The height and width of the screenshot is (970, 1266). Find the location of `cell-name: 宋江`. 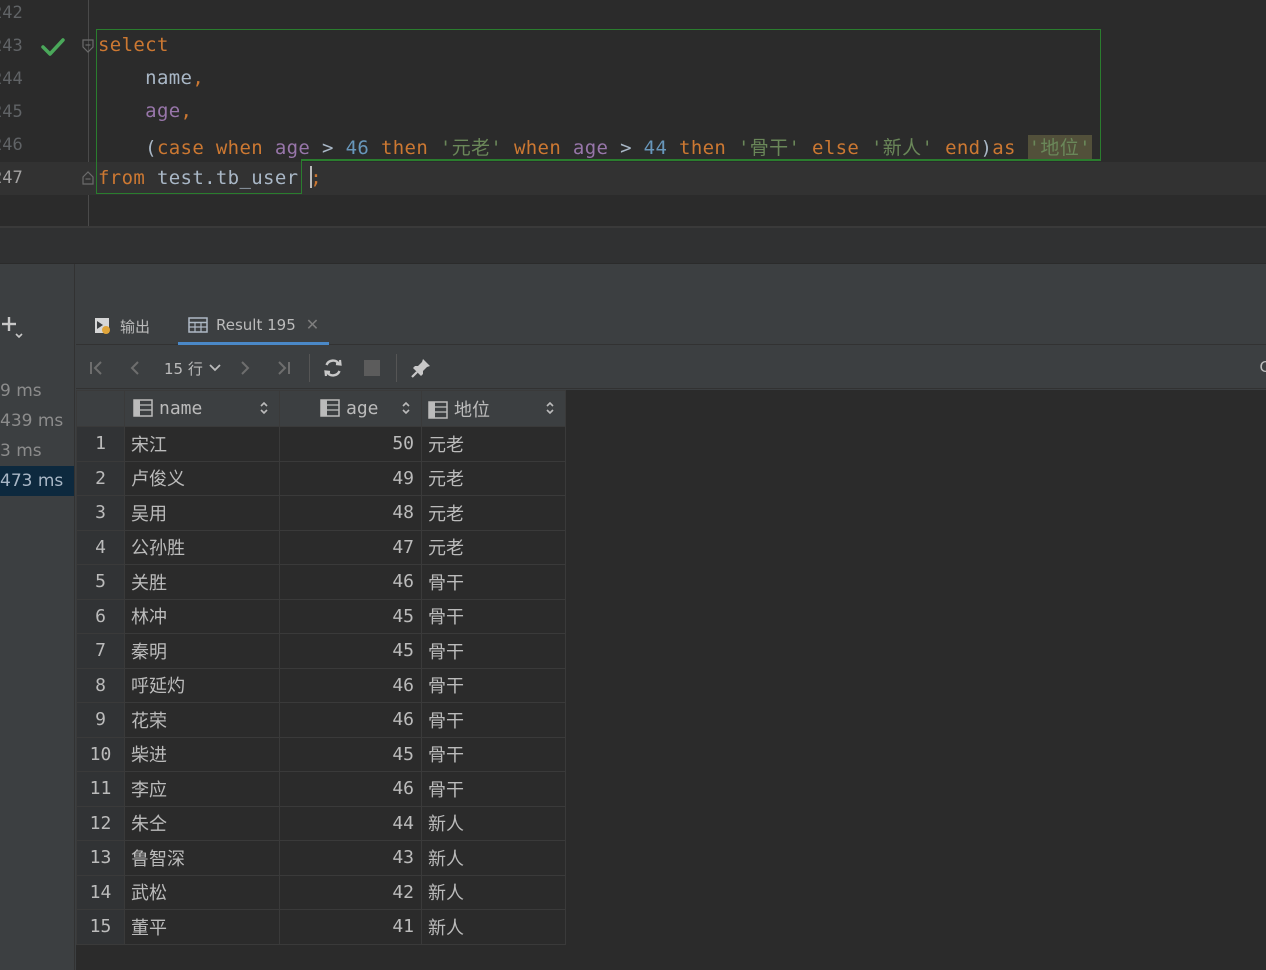

cell-name: 宋江 is located at coordinates (202, 444).